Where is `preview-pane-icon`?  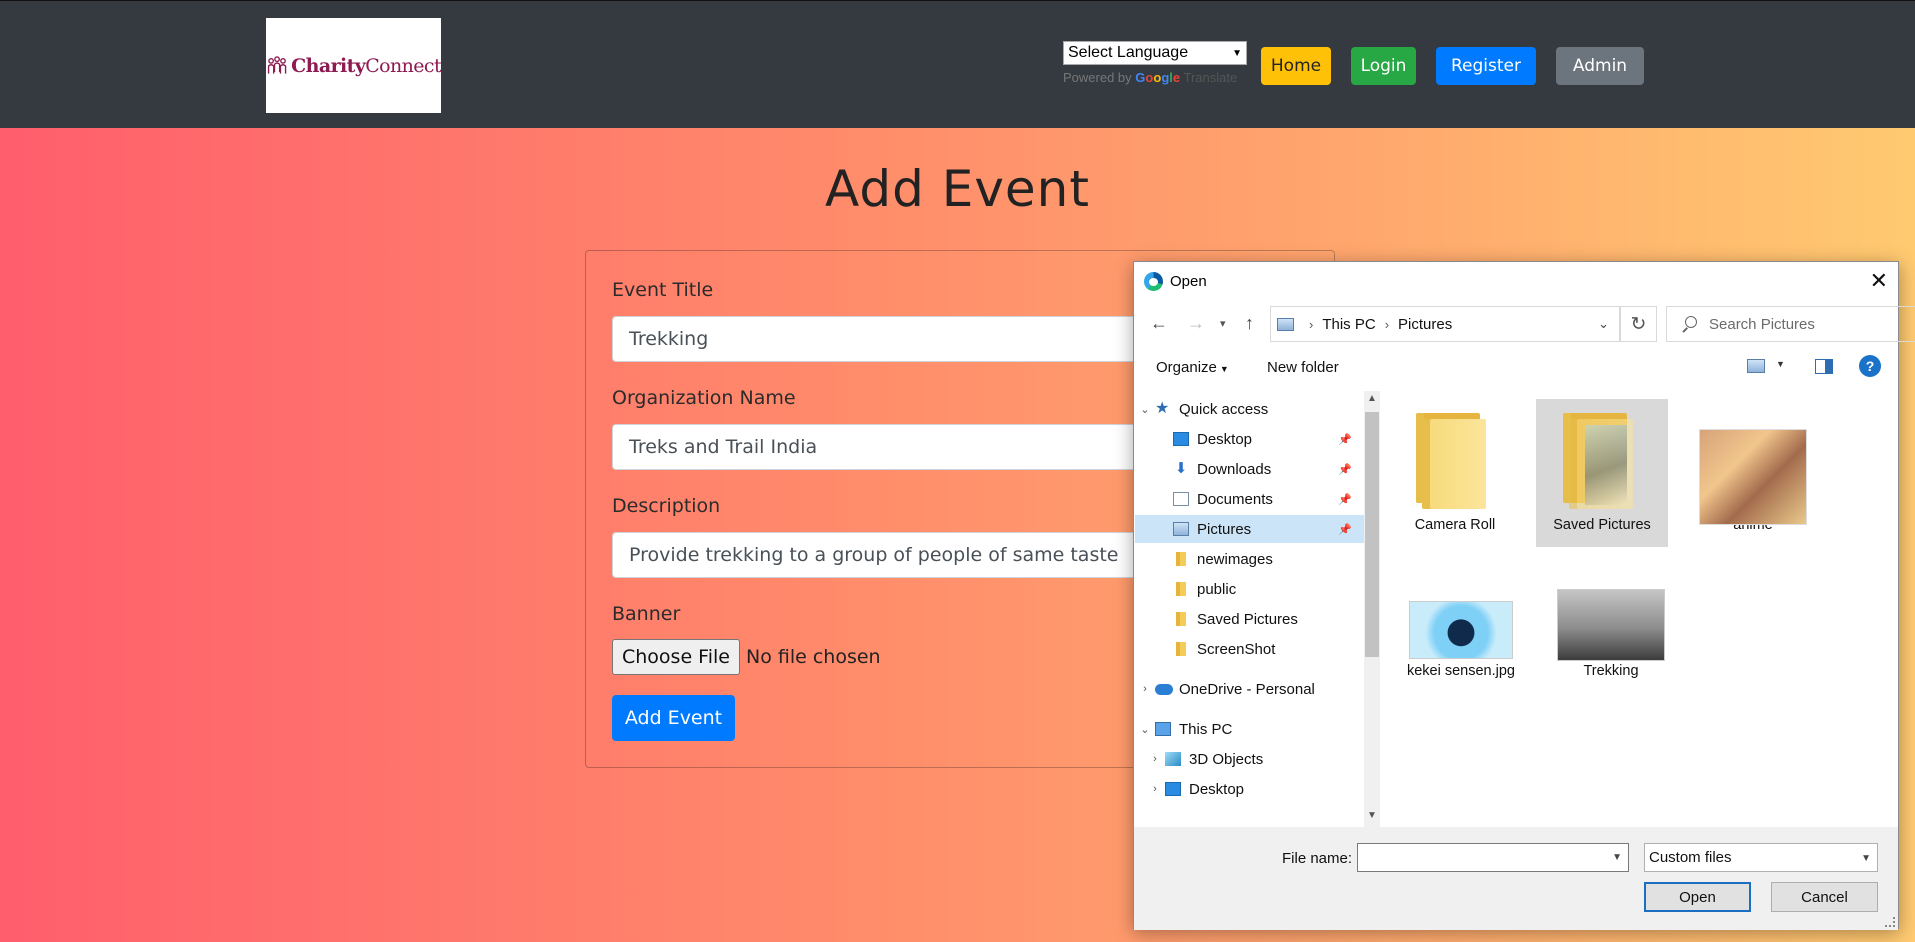
preview-pane-icon is located at coordinates (1824, 366).